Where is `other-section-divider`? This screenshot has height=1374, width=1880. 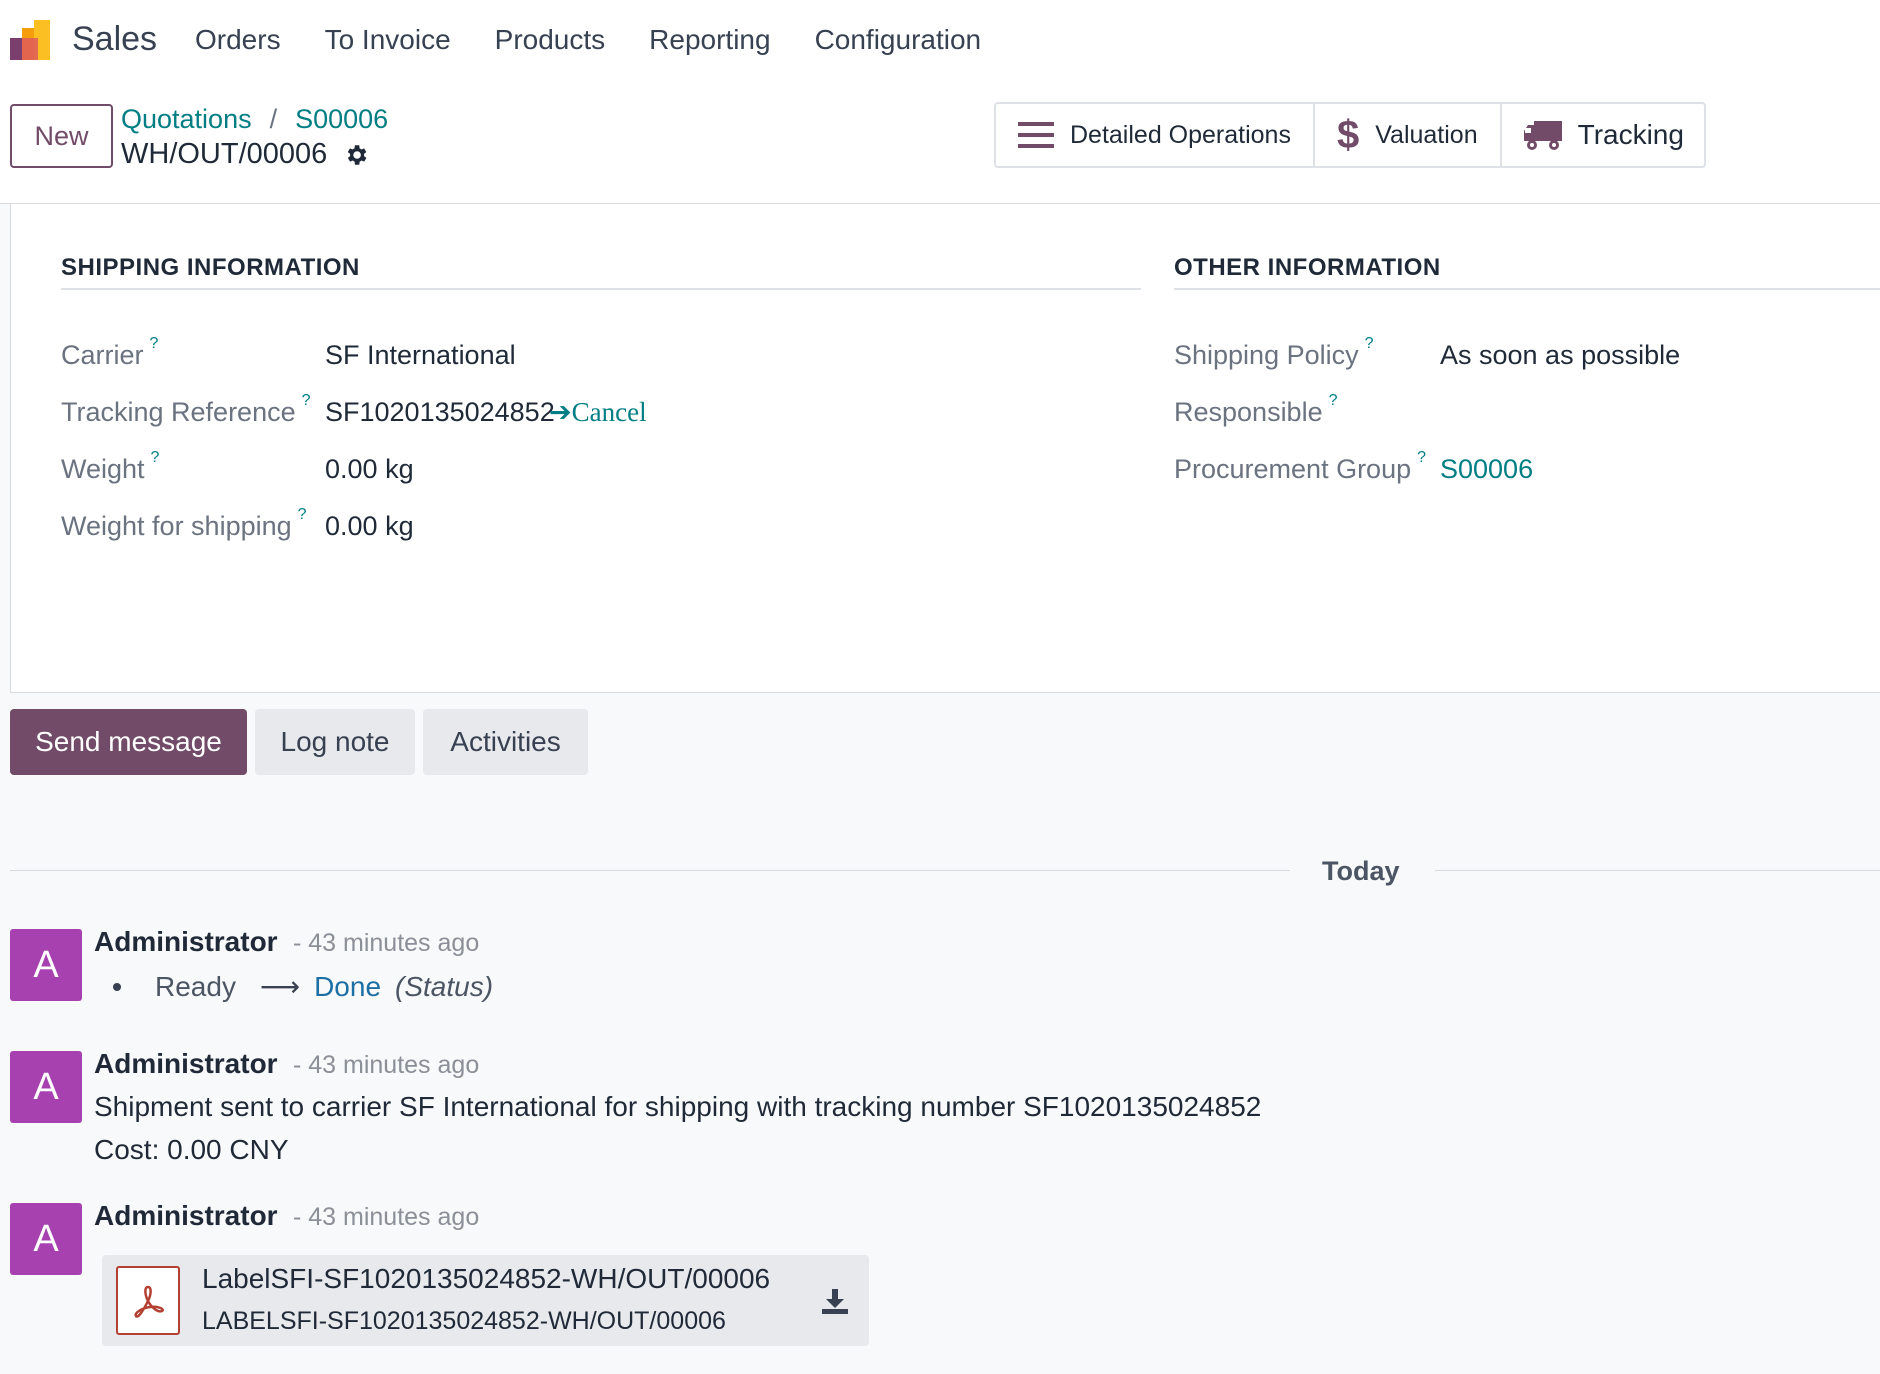
other-section-divider is located at coordinates (1527, 289).